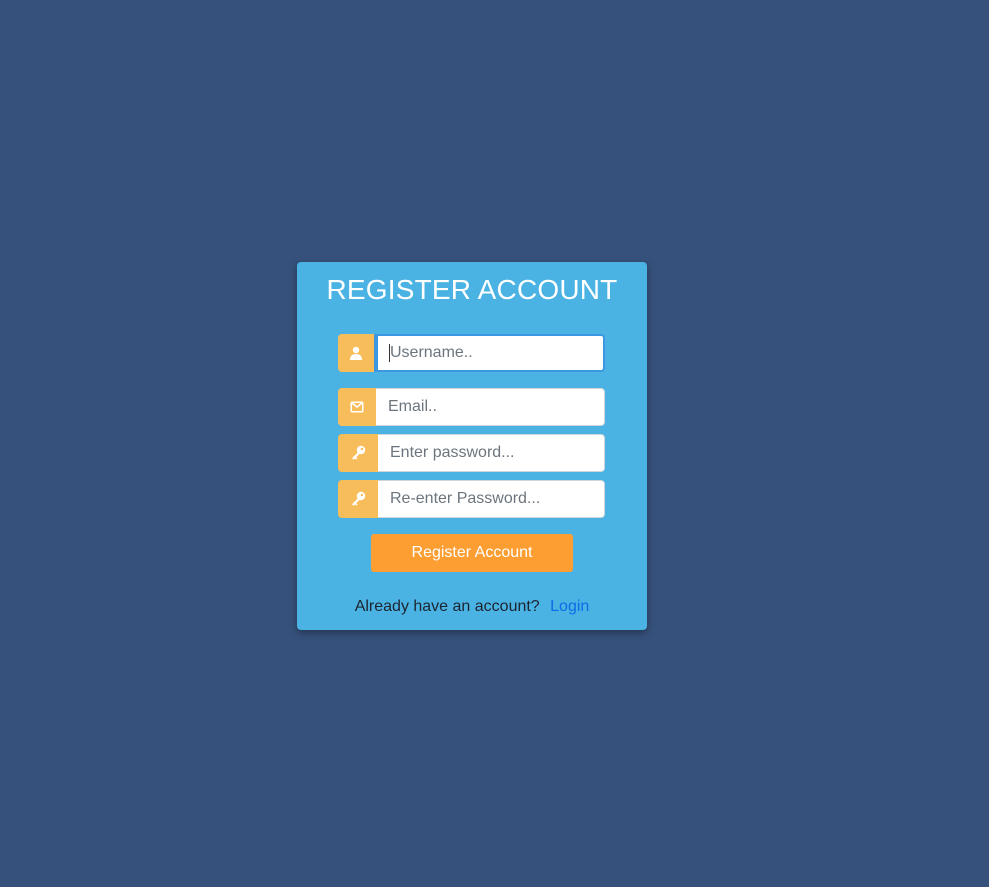 This screenshot has height=887, width=989. What do you see at coordinates (491, 453) in the screenshot?
I see `password-input` at bounding box center [491, 453].